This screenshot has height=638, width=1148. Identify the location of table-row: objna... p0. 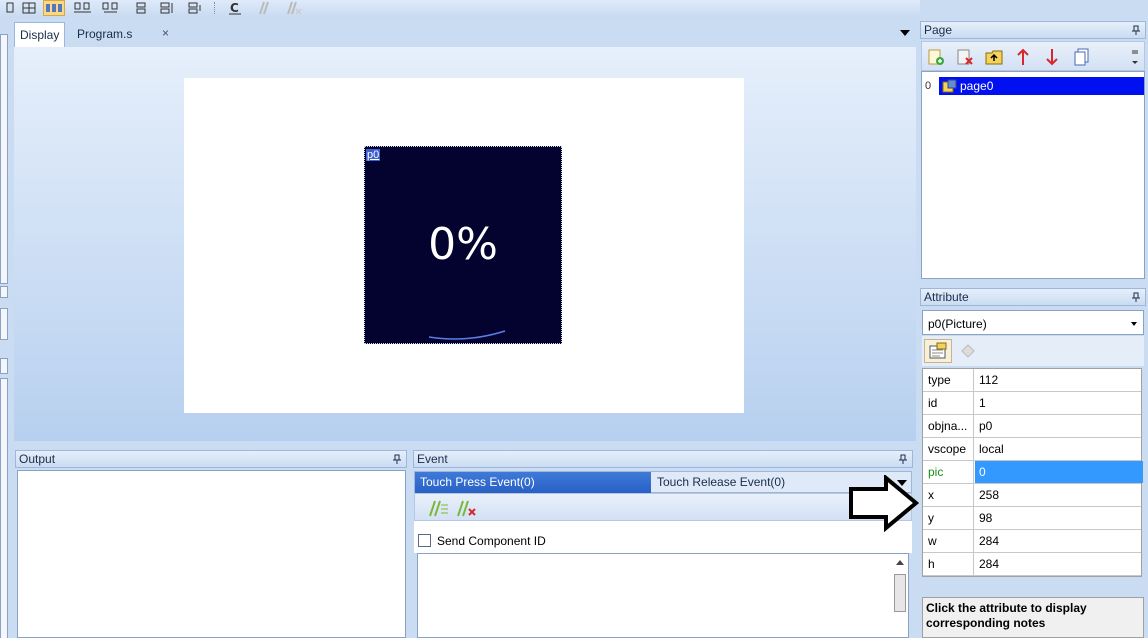
(1032, 426).